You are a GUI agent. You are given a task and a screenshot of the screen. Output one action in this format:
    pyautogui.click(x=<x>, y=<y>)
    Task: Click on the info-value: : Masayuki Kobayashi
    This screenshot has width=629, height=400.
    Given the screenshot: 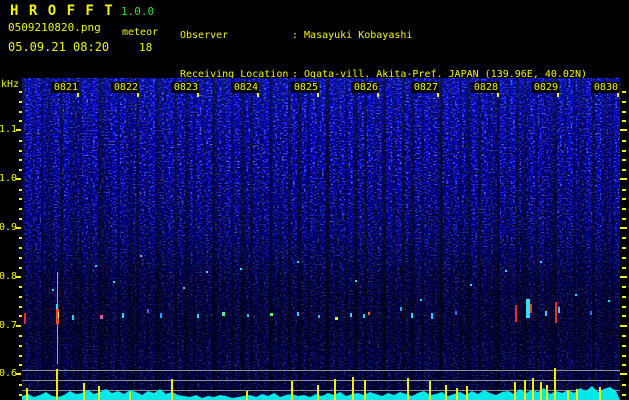 What is the action you would take?
    pyautogui.click(x=352, y=35)
    